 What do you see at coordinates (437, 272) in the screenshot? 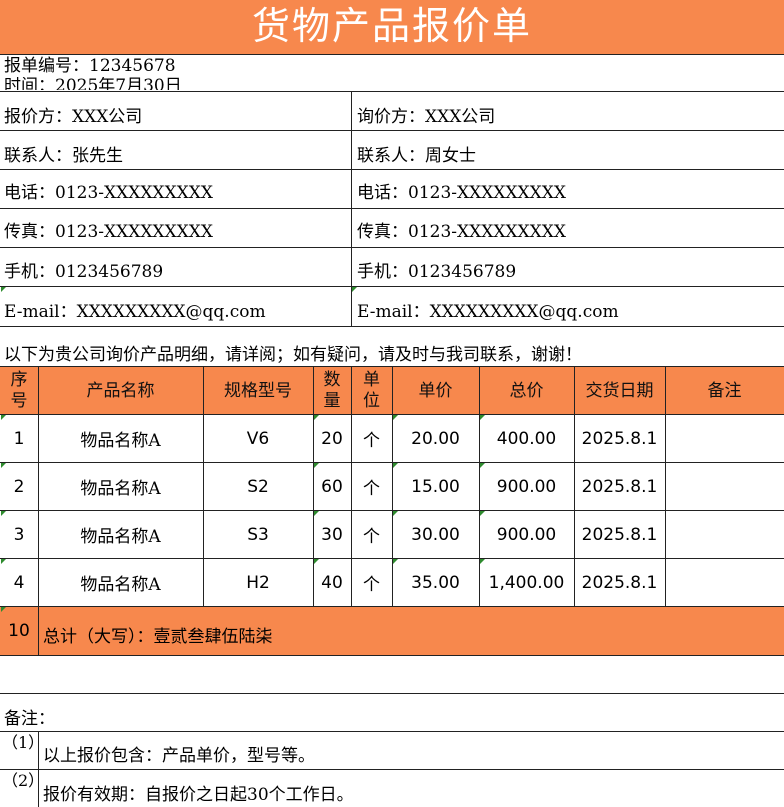
I see `inquirer-mobile: 手机：0123456789` at bounding box center [437, 272].